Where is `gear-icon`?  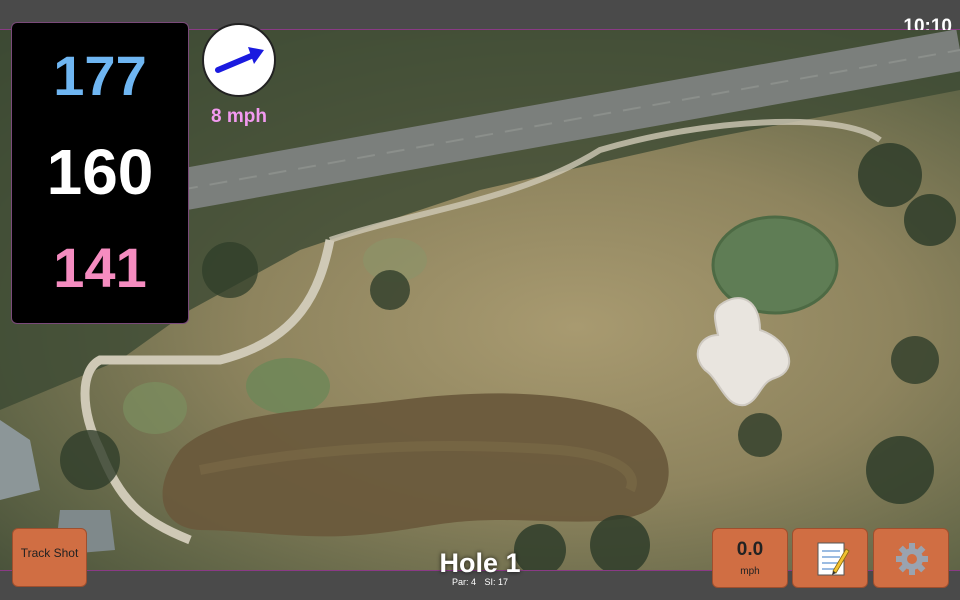
gear-icon is located at coordinates (912, 559).